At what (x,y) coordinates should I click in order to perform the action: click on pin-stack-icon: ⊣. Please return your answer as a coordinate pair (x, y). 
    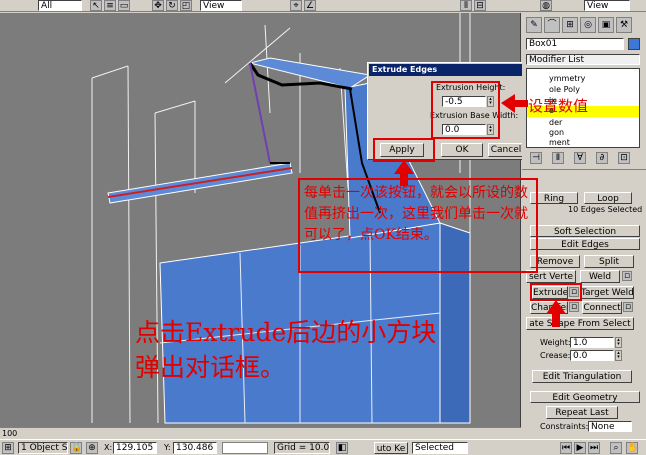
    Looking at the image, I should click on (536, 158).